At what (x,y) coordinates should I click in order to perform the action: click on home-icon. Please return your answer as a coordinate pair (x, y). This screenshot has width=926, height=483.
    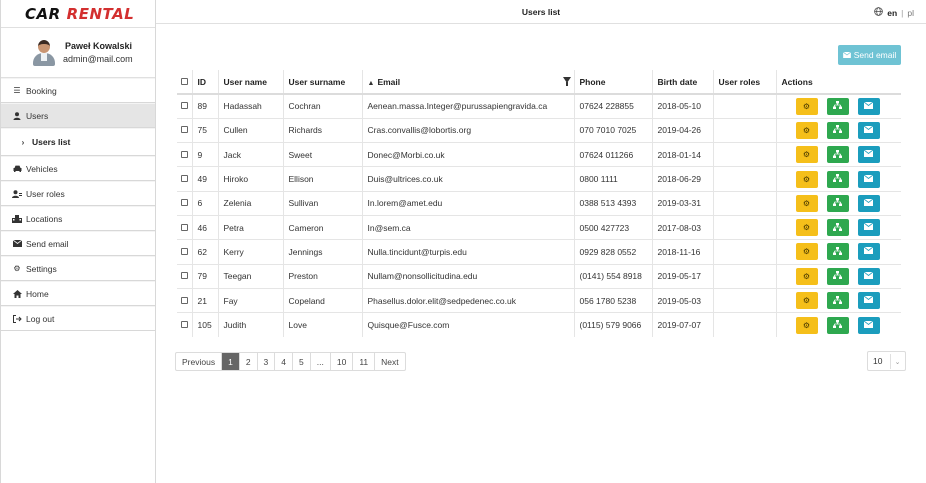
    Looking at the image, I should click on (17, 293).